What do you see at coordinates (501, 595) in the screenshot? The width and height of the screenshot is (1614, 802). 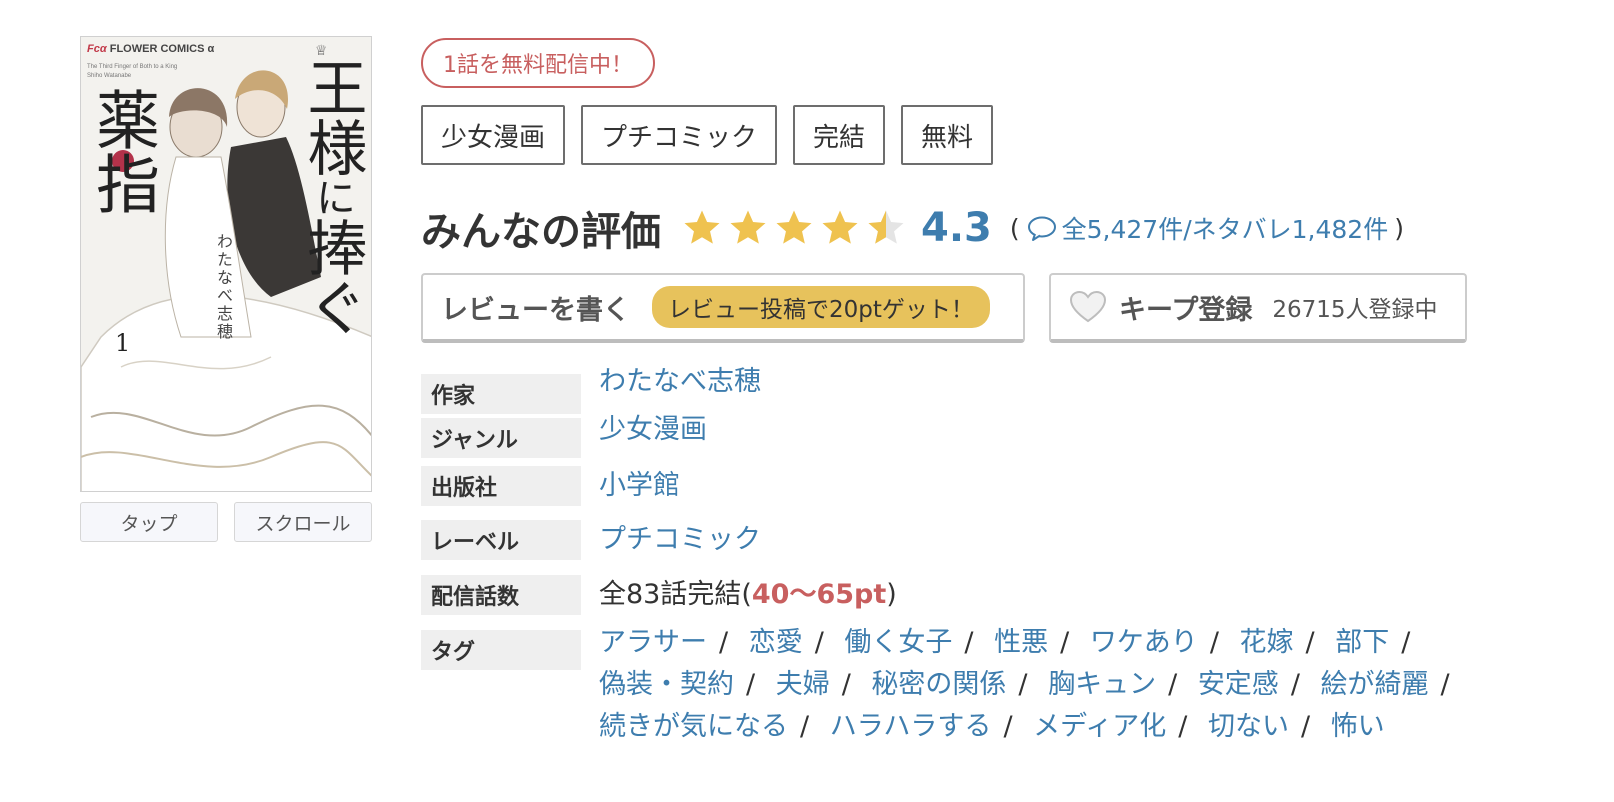 I see `info-key-episodes: 配信話数` at bounding box center [501, 595].